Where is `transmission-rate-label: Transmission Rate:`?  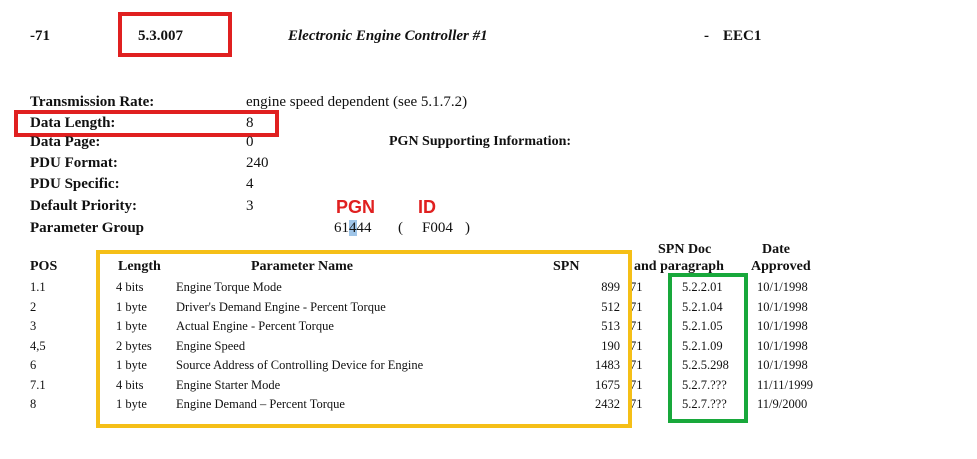
transmission-rate-label: Transmission Rate: is located at coordinates (92, 102).